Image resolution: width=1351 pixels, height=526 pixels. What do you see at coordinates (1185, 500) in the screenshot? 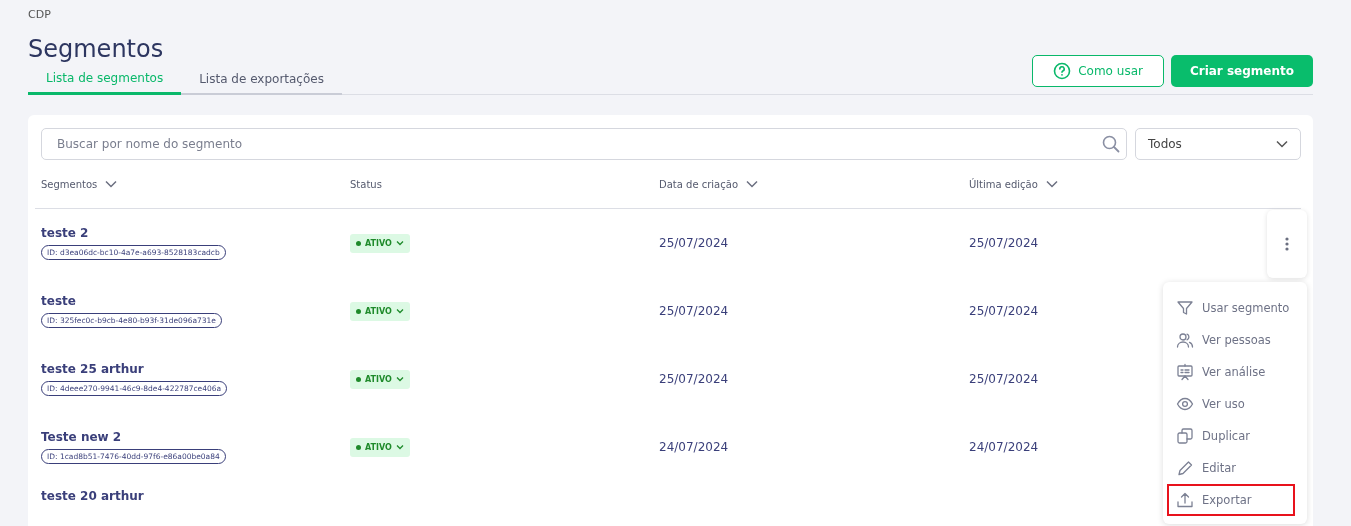
I see `upload-icon` at bounding box center [1185, 500].